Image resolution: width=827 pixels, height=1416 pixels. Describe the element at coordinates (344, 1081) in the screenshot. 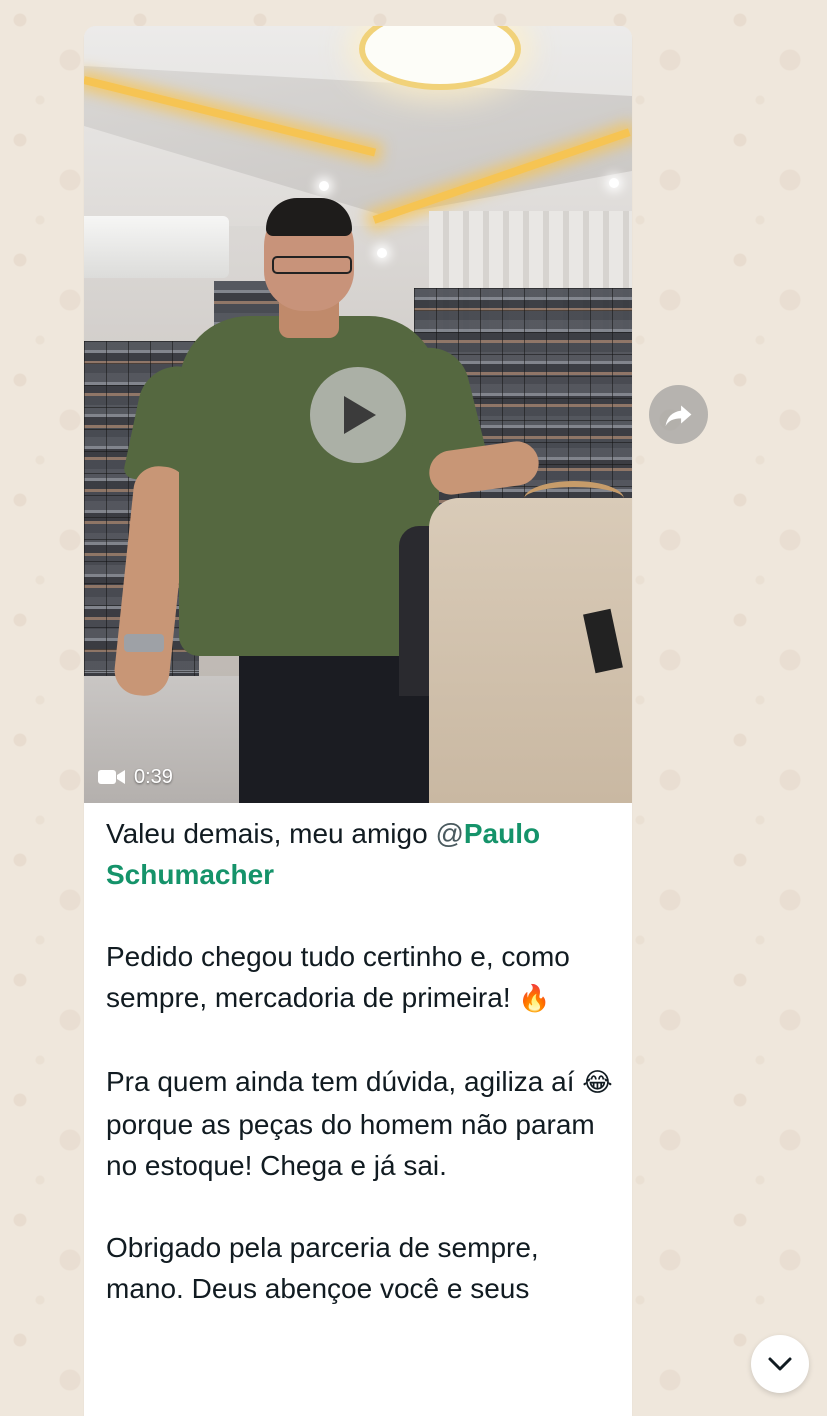

I see `caption-text: Pra quem ainda tem dúvida, agiliza aí` at that location.